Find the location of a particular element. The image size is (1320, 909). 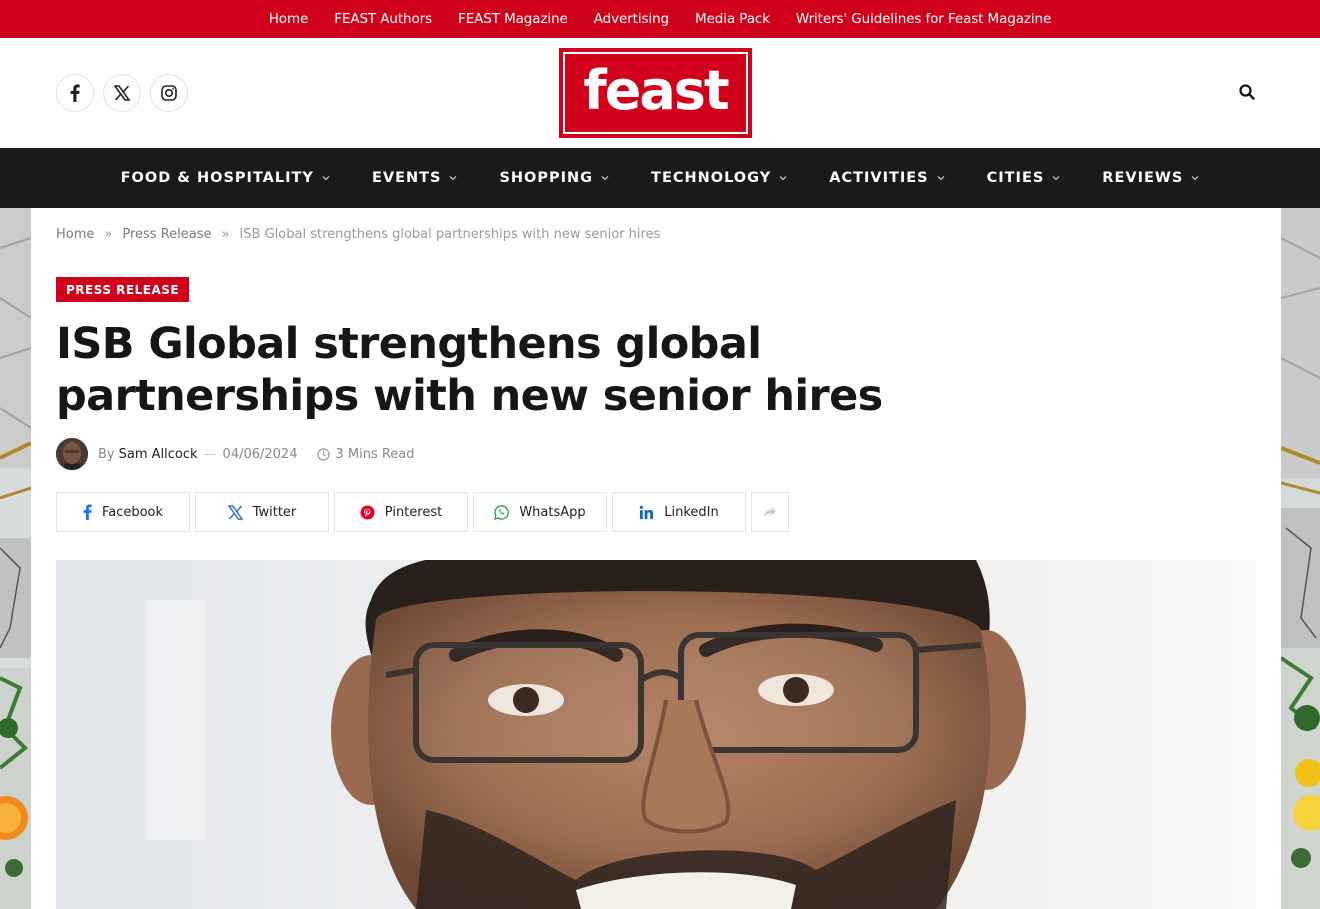

share-icon is located at coordinates (770, 512).